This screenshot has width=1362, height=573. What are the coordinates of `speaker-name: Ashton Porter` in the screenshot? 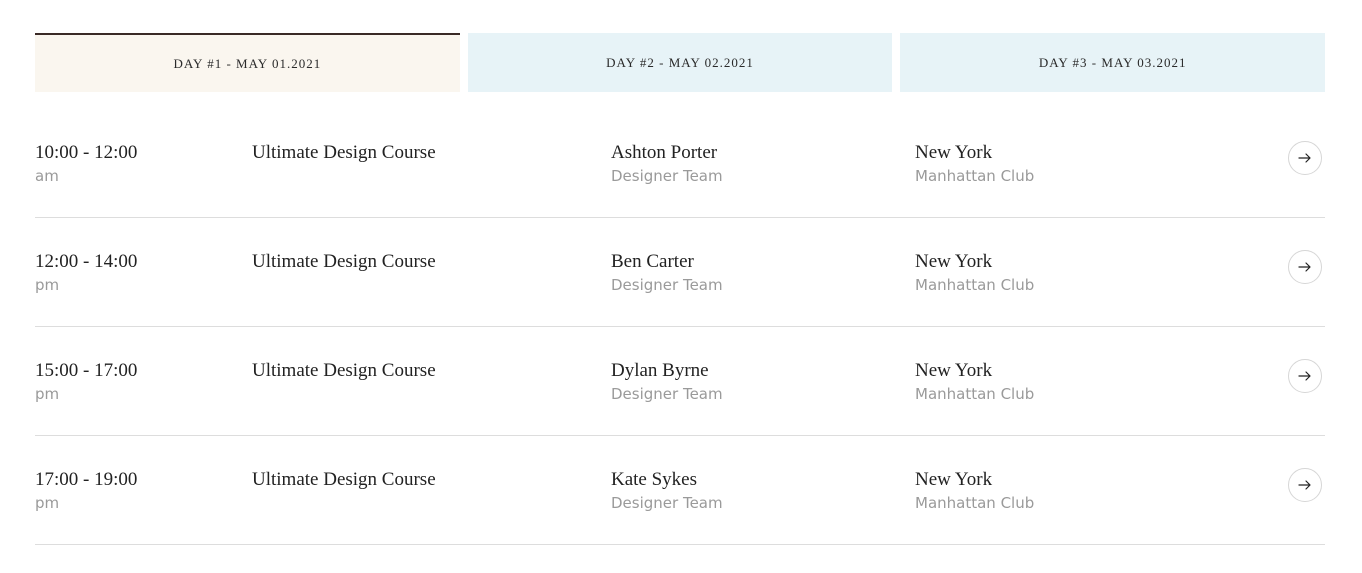 It's located at (664, 152).